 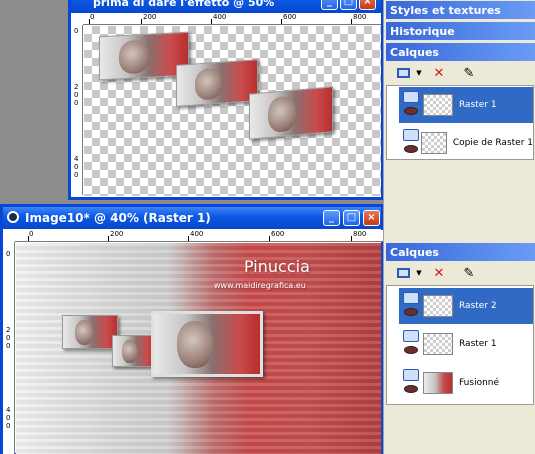 What do you see at coordinates (260, 285) in the screenshot?
I see `watermark-url: www.maidiregrafica.eu` at bounding box center [260, 285].